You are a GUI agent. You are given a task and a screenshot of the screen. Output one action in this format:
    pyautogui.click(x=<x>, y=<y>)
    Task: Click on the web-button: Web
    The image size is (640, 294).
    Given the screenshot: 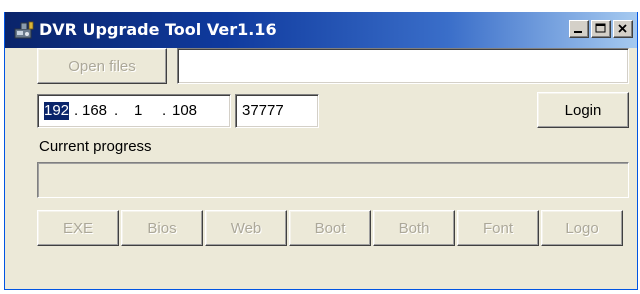 What is the action you would take?
    pyautogui.click(x=246, y=228)
    